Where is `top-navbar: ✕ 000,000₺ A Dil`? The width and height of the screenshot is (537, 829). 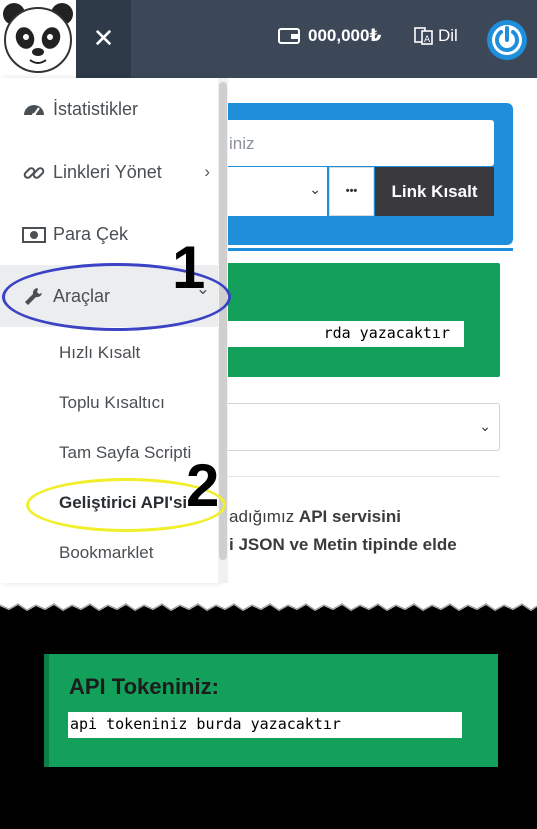 top-navbar: ✕ 000,000₺ A Dil is located at coordinates (268, 39).